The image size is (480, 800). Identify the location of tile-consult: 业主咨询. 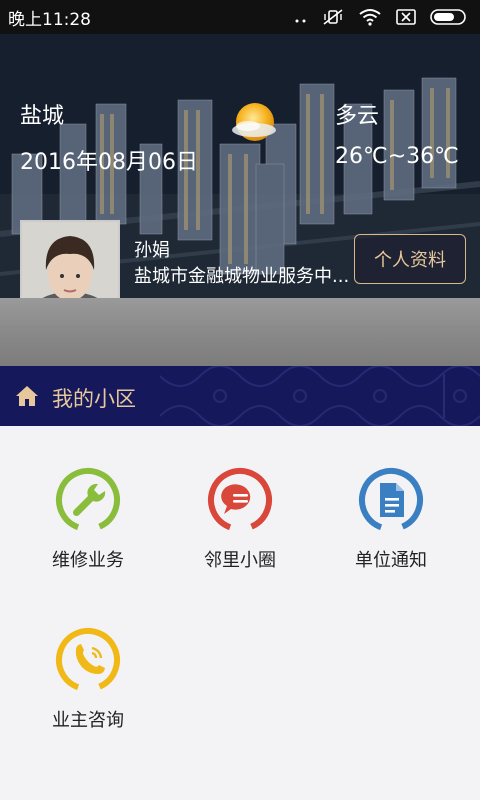
(88, 666).